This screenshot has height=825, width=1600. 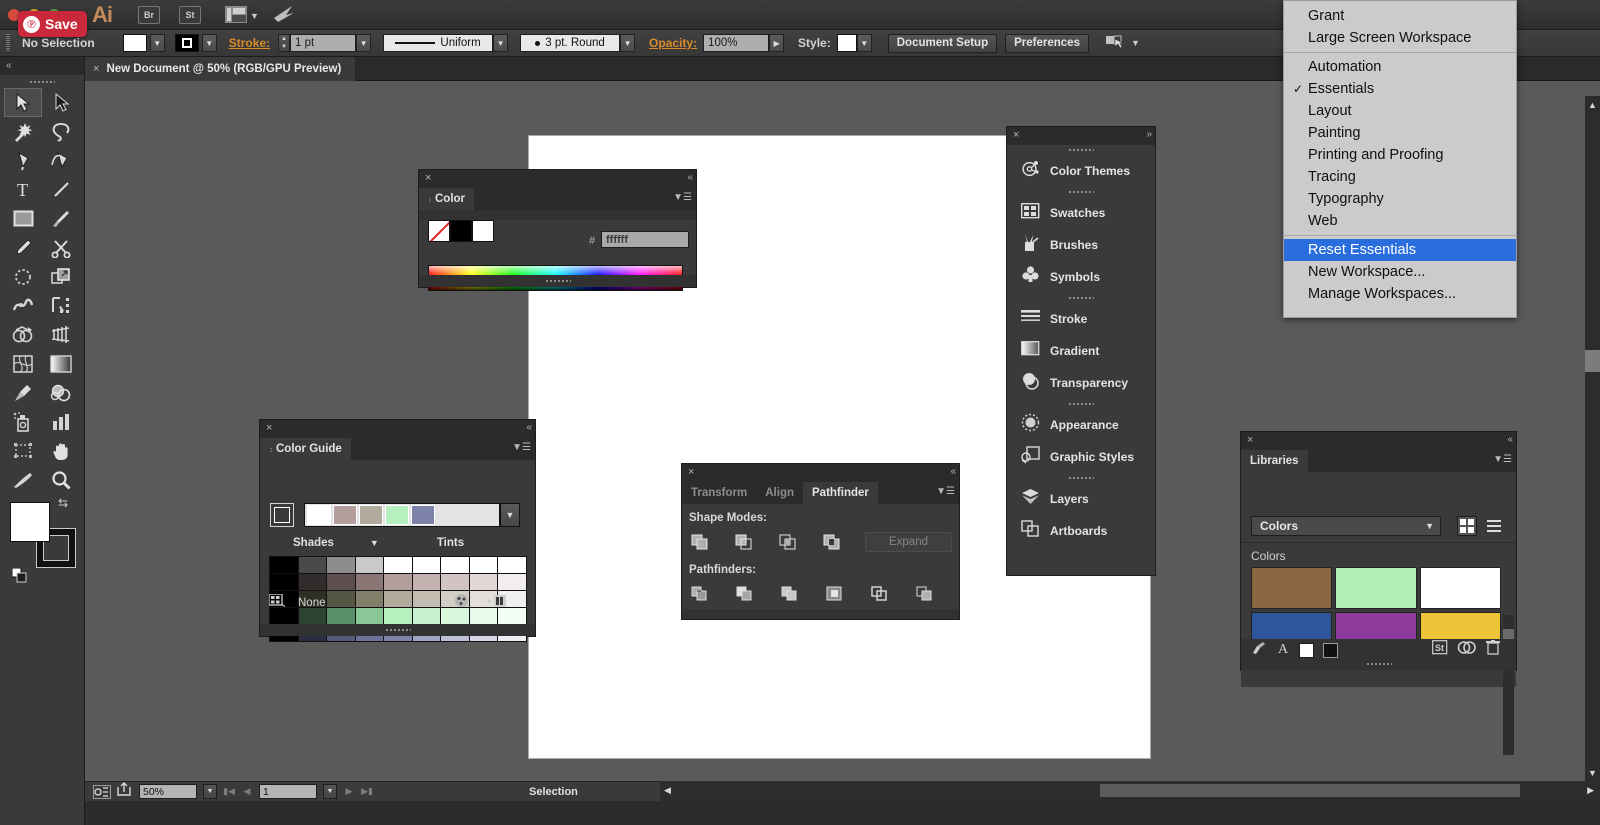 I want to click on scroll-left-icon: ◀, so click(x=667, y=790).